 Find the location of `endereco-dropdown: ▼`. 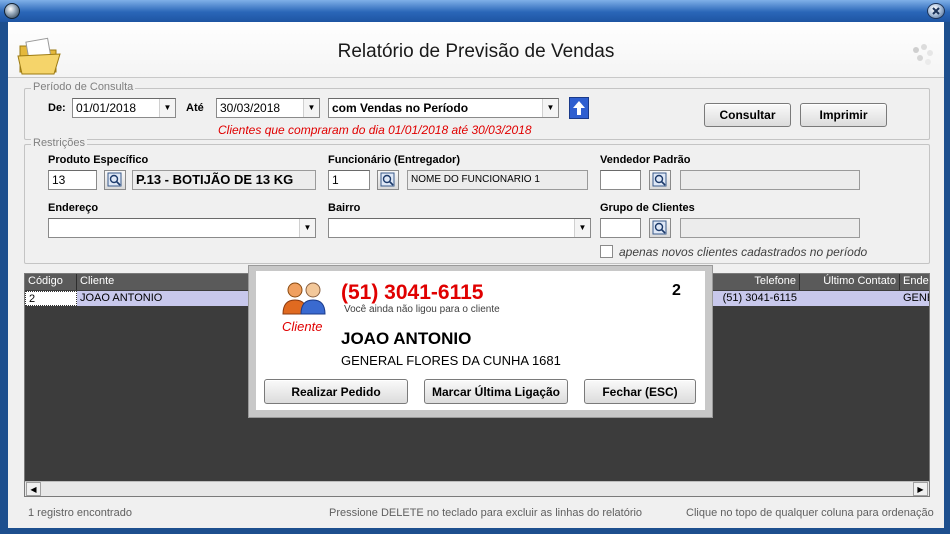

endereco-dropdown: ▼ is located at coordinates (307, 228).